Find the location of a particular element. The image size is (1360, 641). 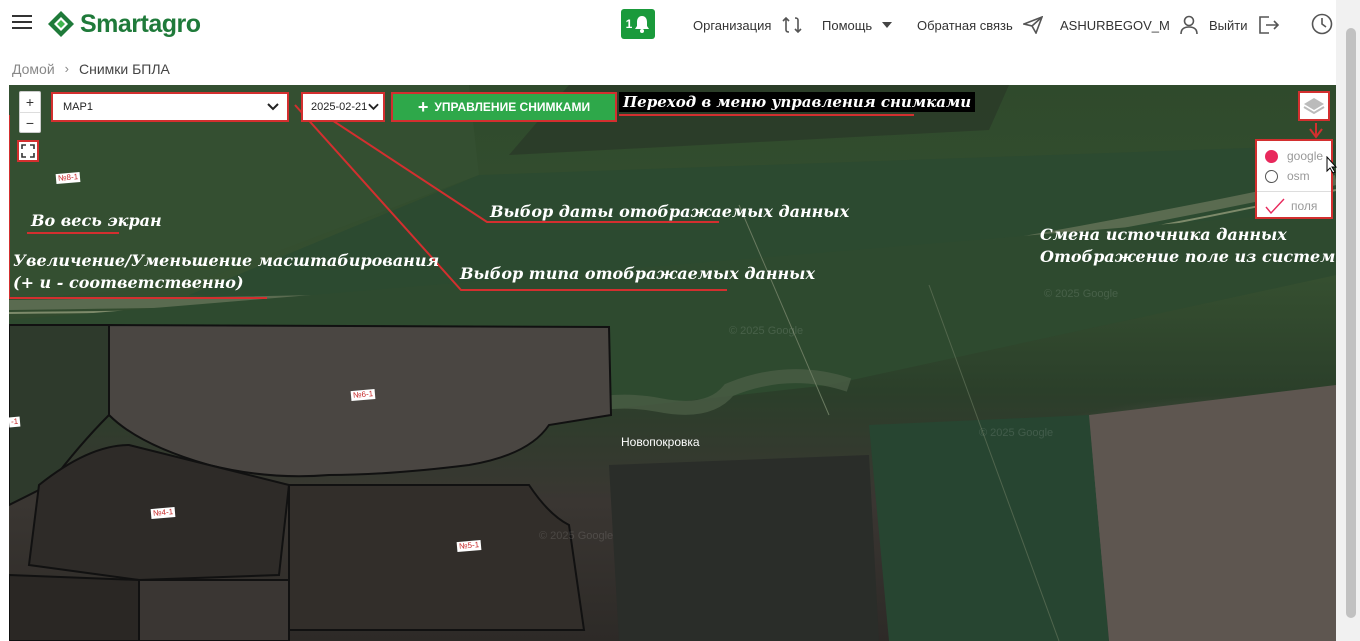

notifications-button: 1 is located at coordinates (638, 24).